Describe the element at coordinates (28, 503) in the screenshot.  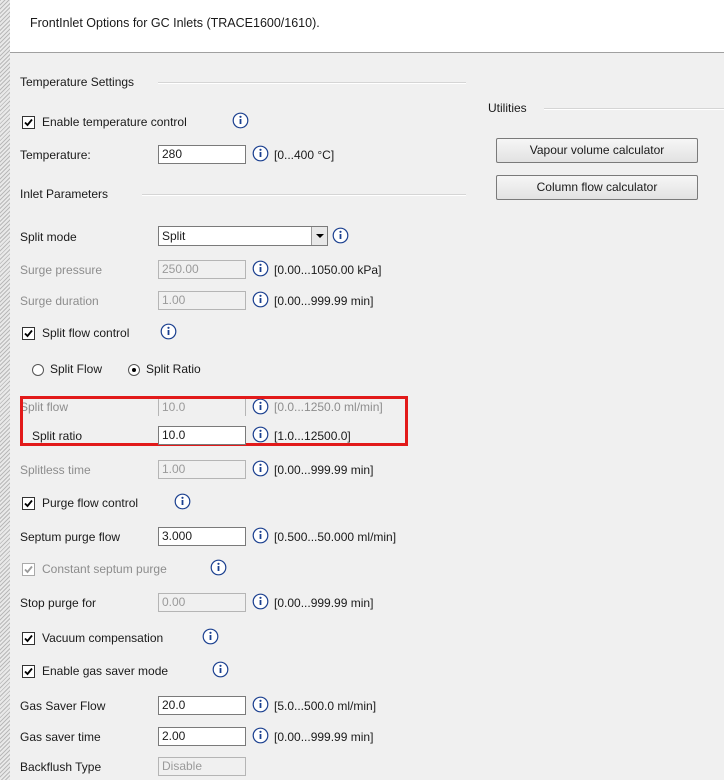
I see `purge-flow-control-checkbox` at that location.